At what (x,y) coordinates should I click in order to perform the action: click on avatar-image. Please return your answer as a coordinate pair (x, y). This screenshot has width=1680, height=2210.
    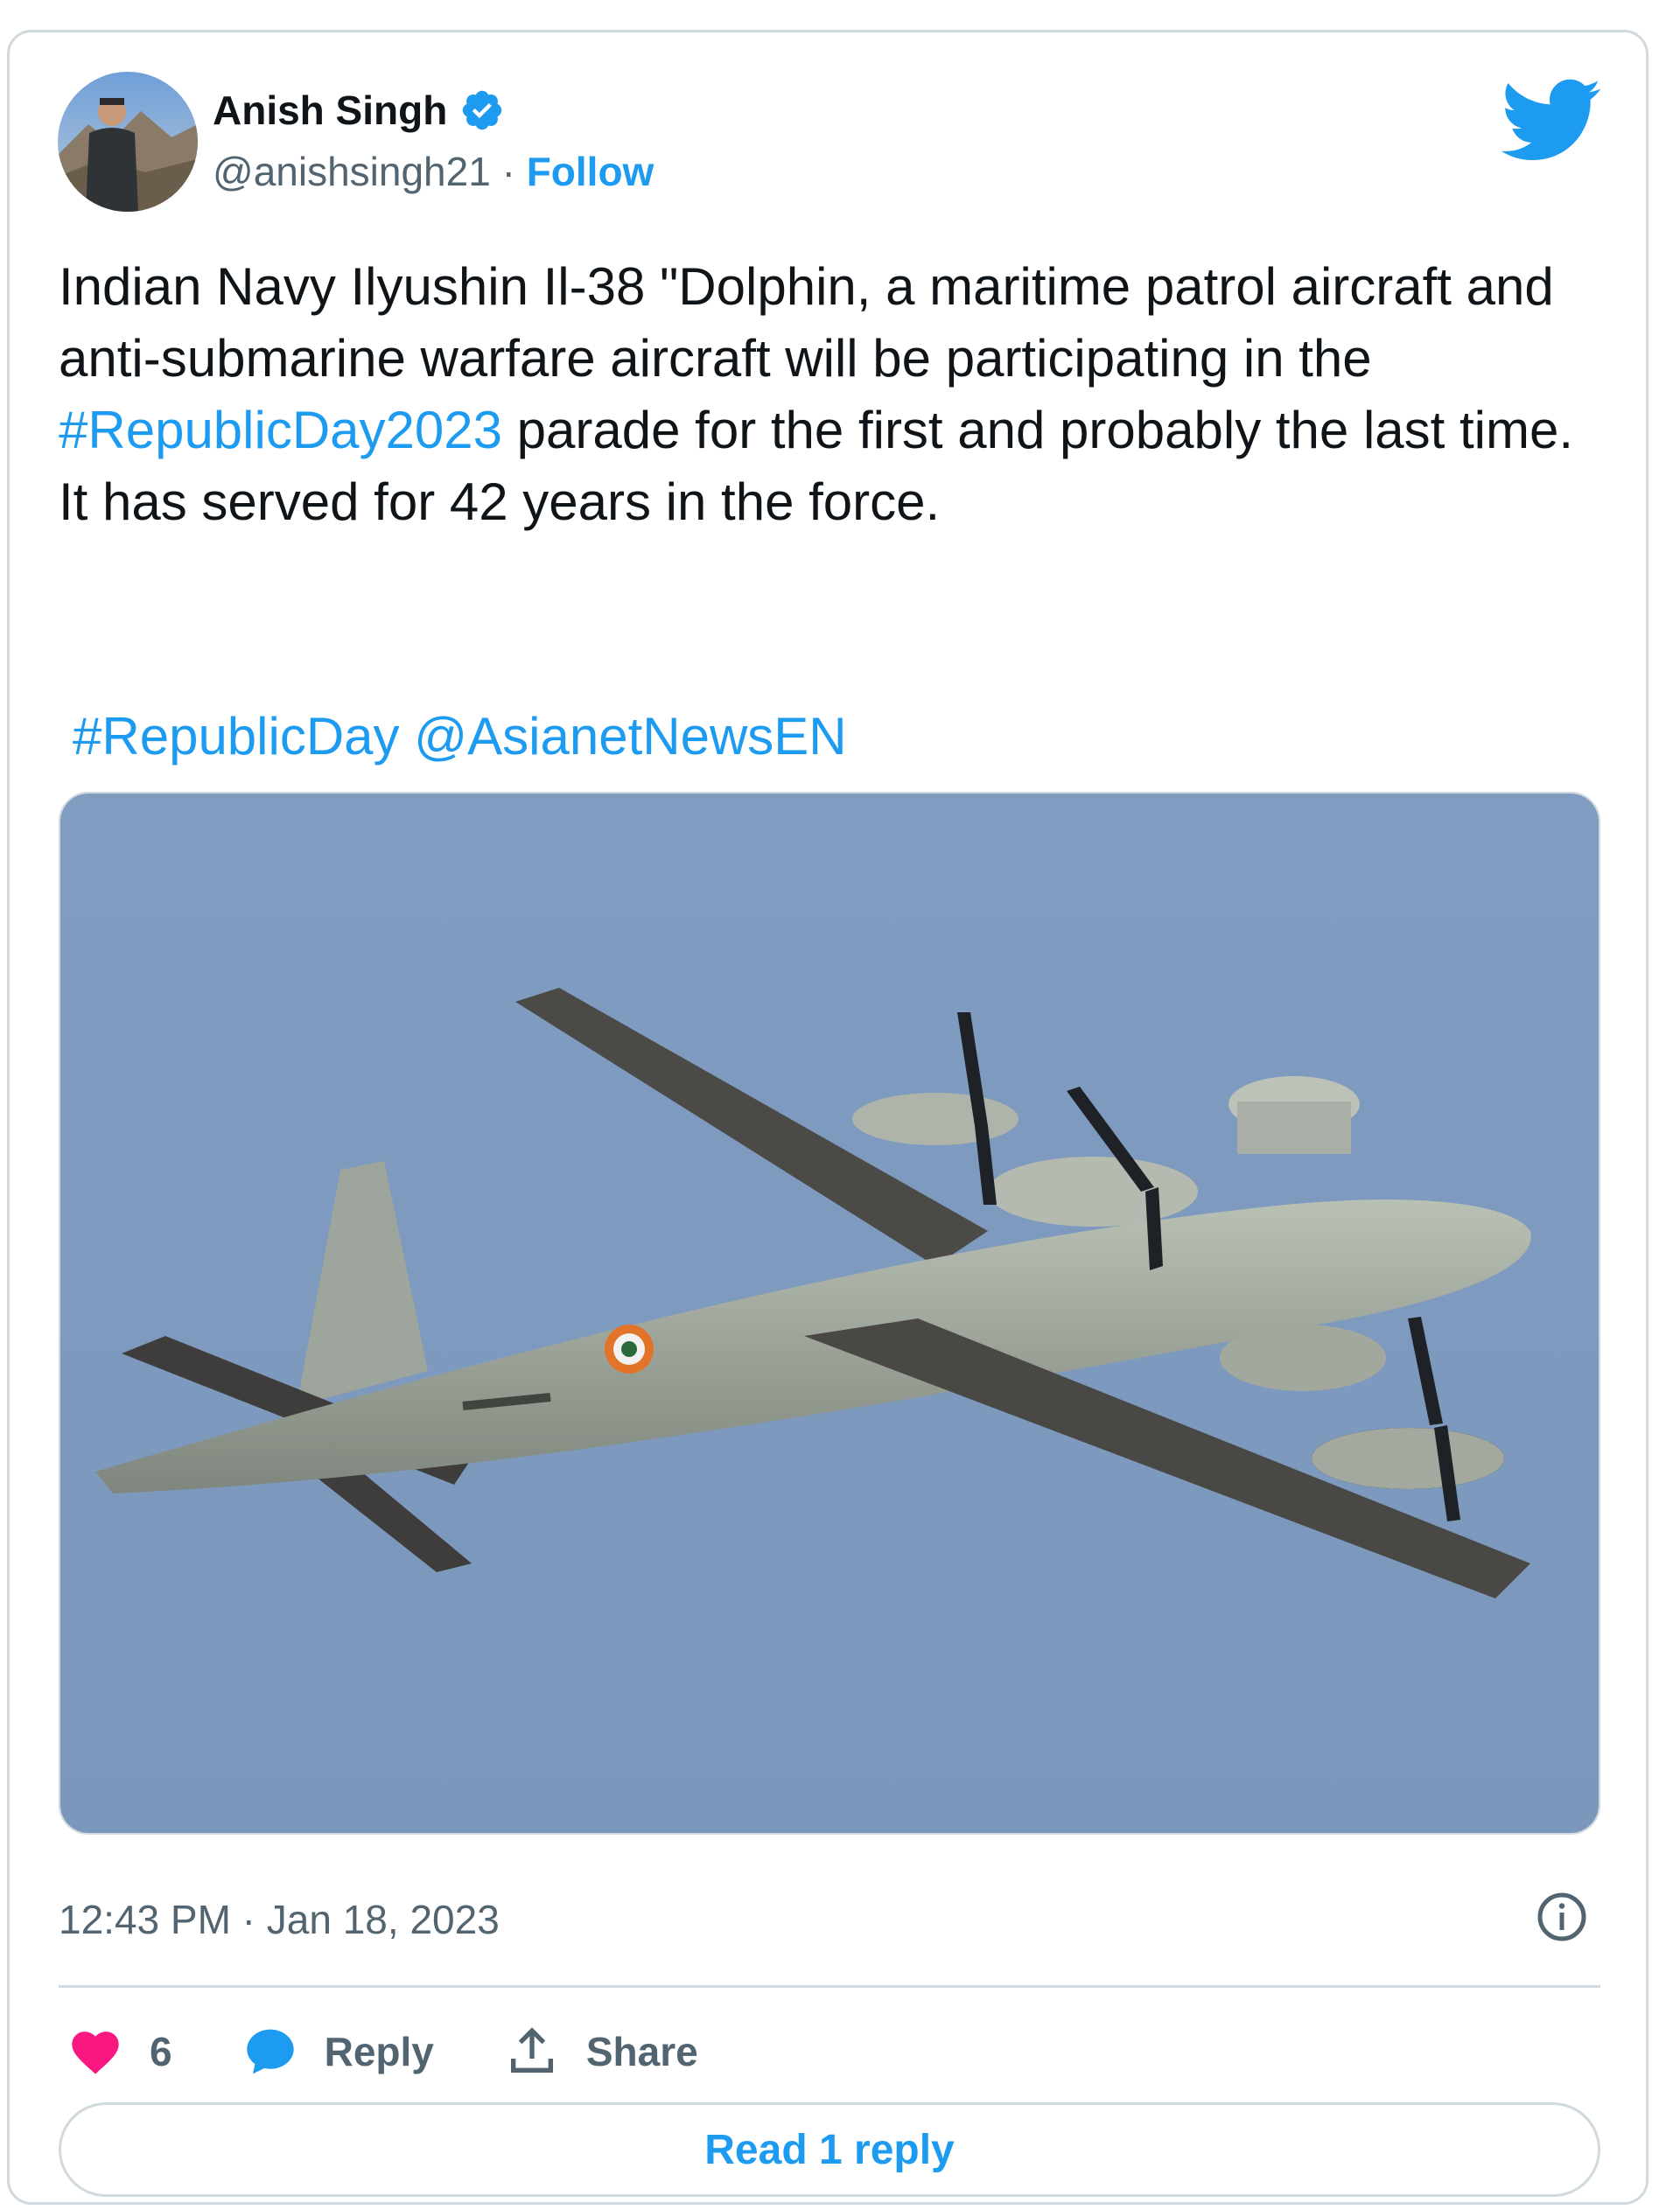
    Looking at the image, I should click on (128, 142).